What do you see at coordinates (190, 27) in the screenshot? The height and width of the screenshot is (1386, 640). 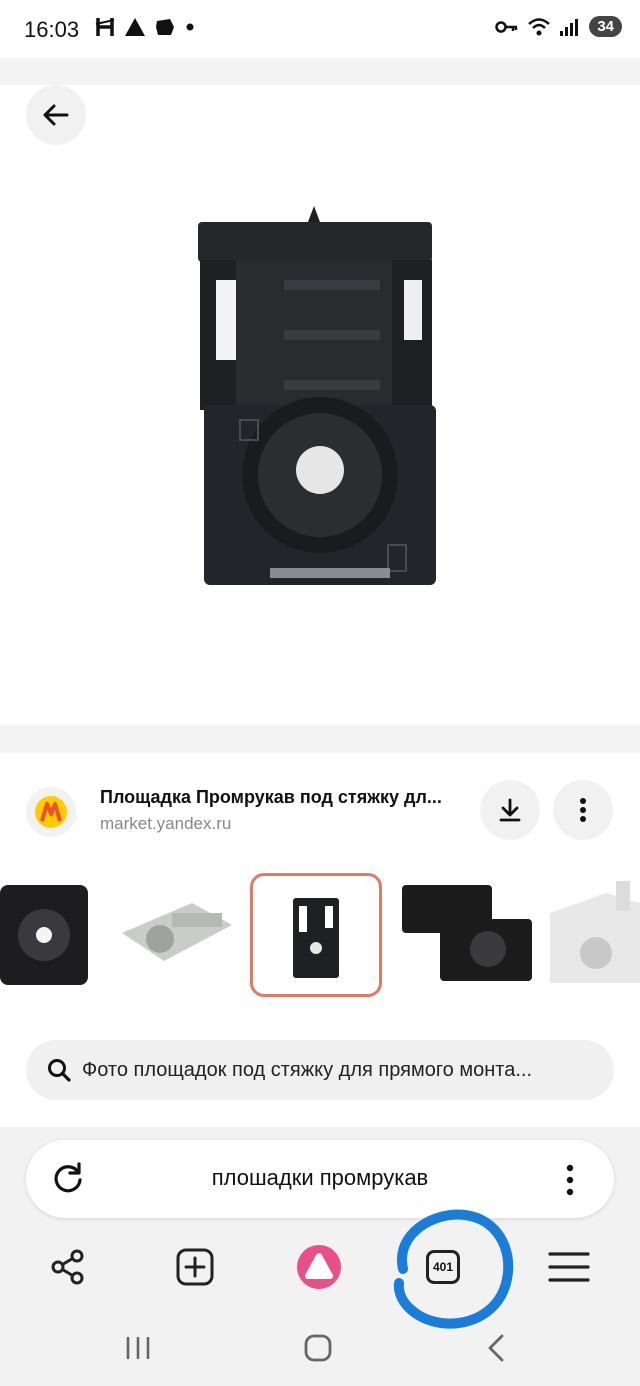 I see `dot-icon` at bounding box center [190, 27].